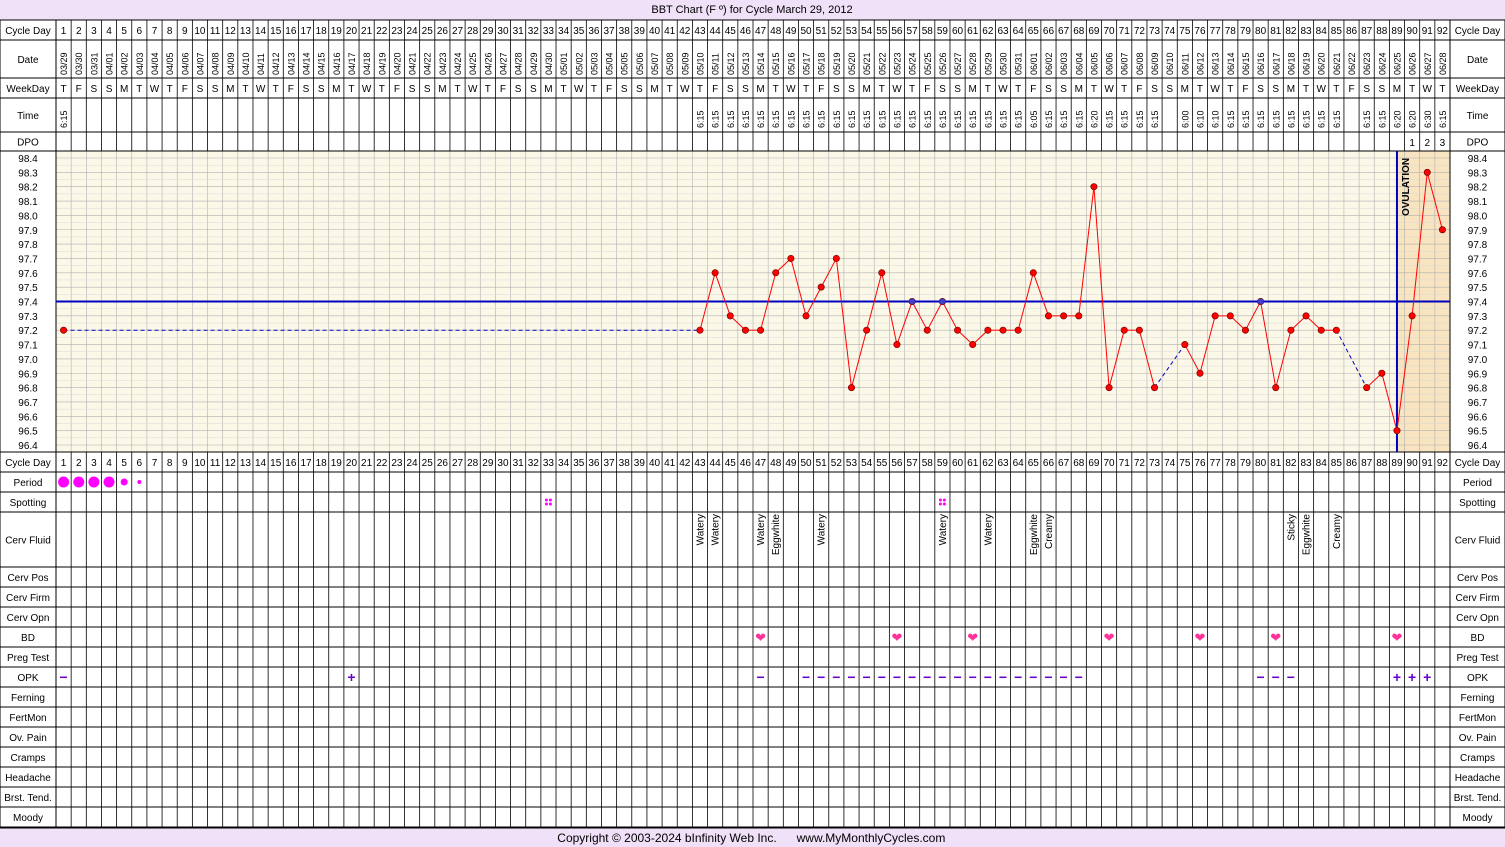  What do you see at coordinates (761, 31) in the screenshot?
I see `cycle-day-number: 47` at bounding box center [761, 31].